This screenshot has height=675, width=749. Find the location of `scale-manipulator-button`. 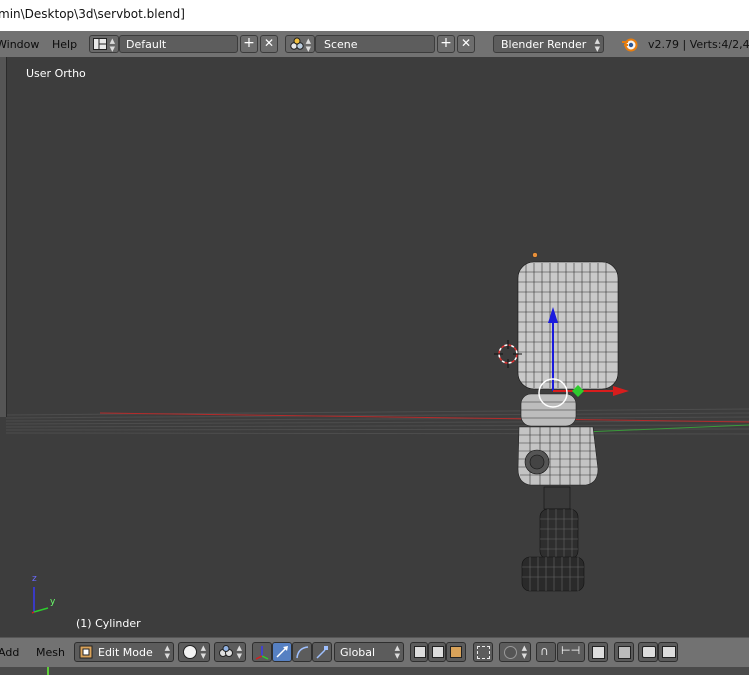

scale-manipulator-button is located at coordinates (322, 652).